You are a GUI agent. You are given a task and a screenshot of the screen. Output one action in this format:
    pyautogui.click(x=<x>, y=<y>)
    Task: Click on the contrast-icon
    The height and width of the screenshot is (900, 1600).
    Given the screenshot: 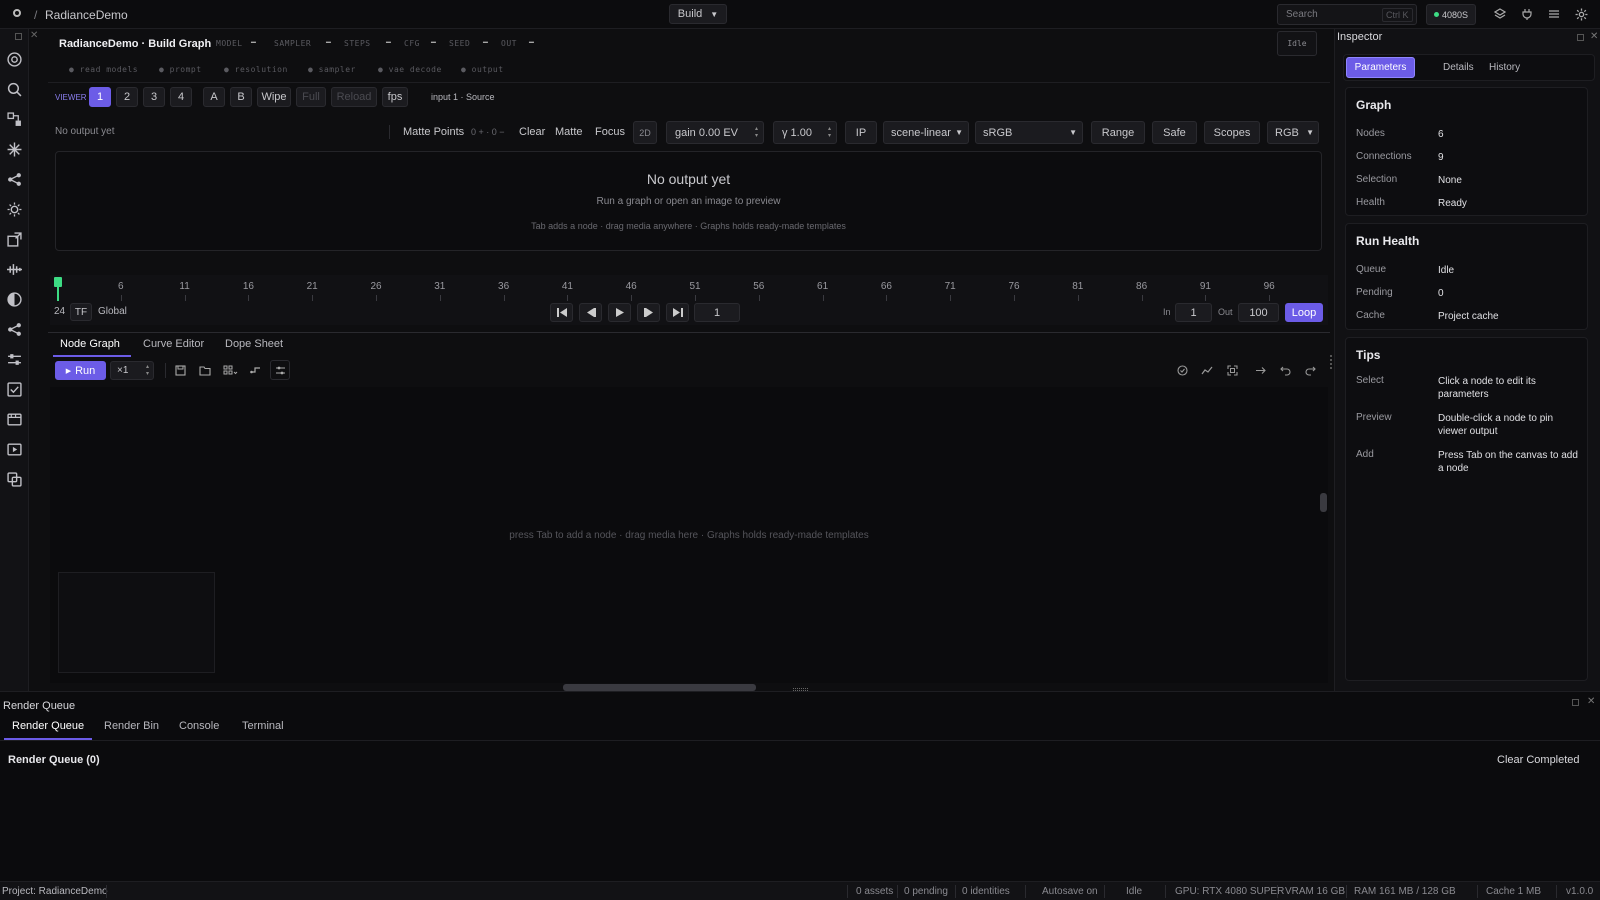 What is the action you would take?
    pyautogui.click(x=14, y=299)
    